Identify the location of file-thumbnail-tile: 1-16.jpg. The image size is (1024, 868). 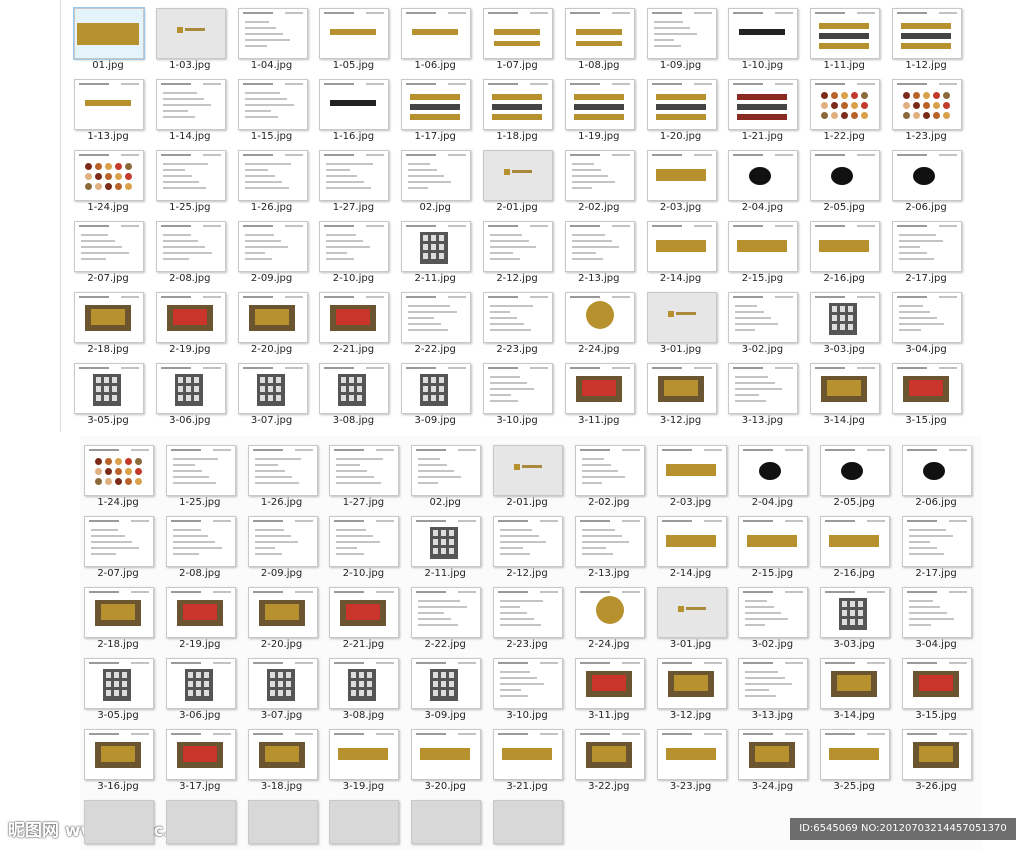
(356, 112).